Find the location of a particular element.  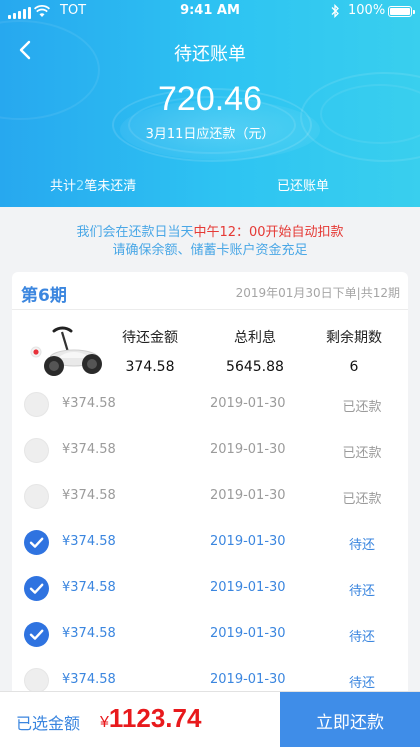

unpaid-summary: 共计2笔未还清 is located at coordinates (93, 184).